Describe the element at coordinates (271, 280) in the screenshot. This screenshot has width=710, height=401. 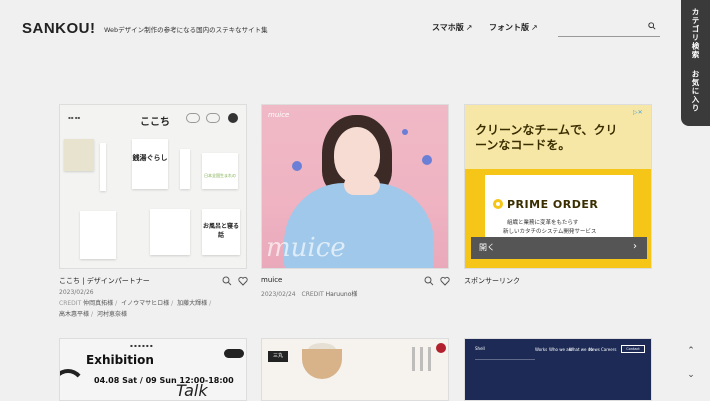
I see `card-title: muice` at that location.